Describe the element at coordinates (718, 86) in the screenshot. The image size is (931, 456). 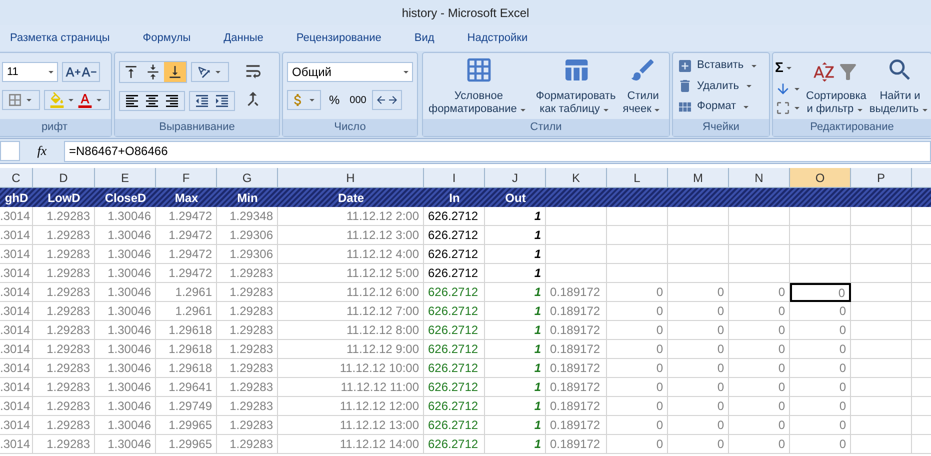
I see `cells-button: Удалить` at that location.